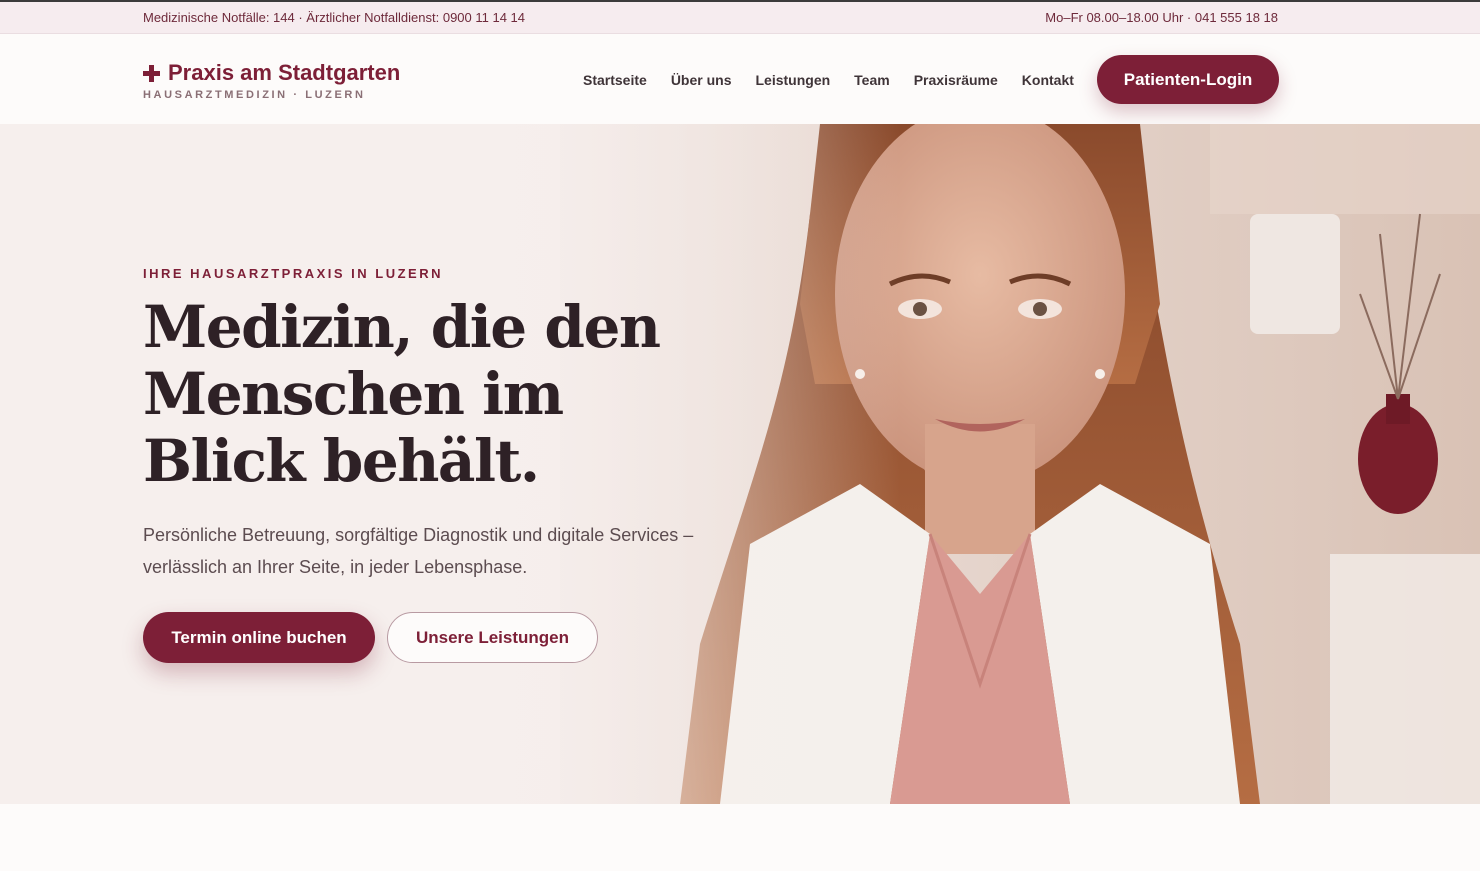  Describe the element at coordinates (956, 80) in the screenshot. I see `nav-praxisraeume: Praxisräume` at that location.